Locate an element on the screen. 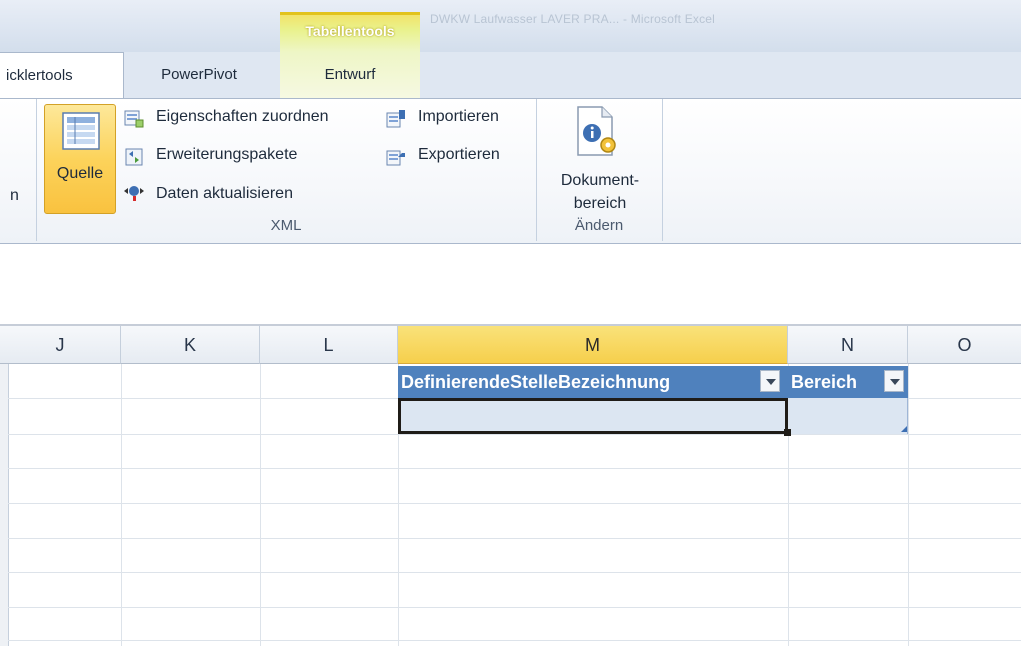 Image resolution: width=1021 pixels, height=646 pixels. column-header-L: L is located at coordinates (329, 345).